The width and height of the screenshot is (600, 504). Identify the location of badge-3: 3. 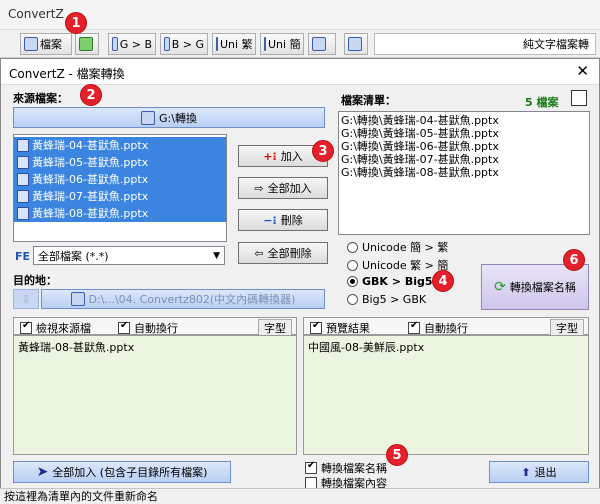
(323, 151).